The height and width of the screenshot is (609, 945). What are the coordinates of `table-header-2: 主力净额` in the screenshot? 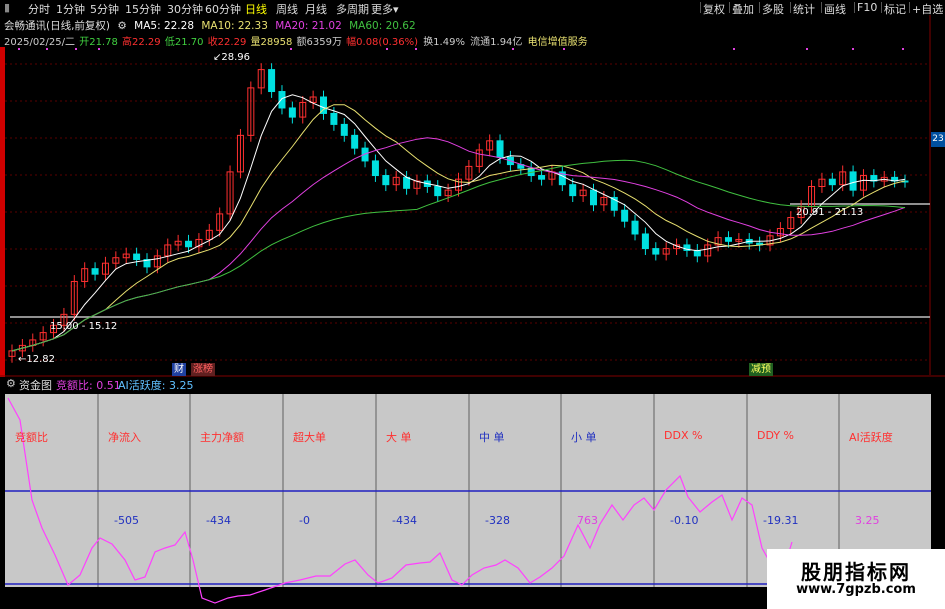 It's located at (222, 437).